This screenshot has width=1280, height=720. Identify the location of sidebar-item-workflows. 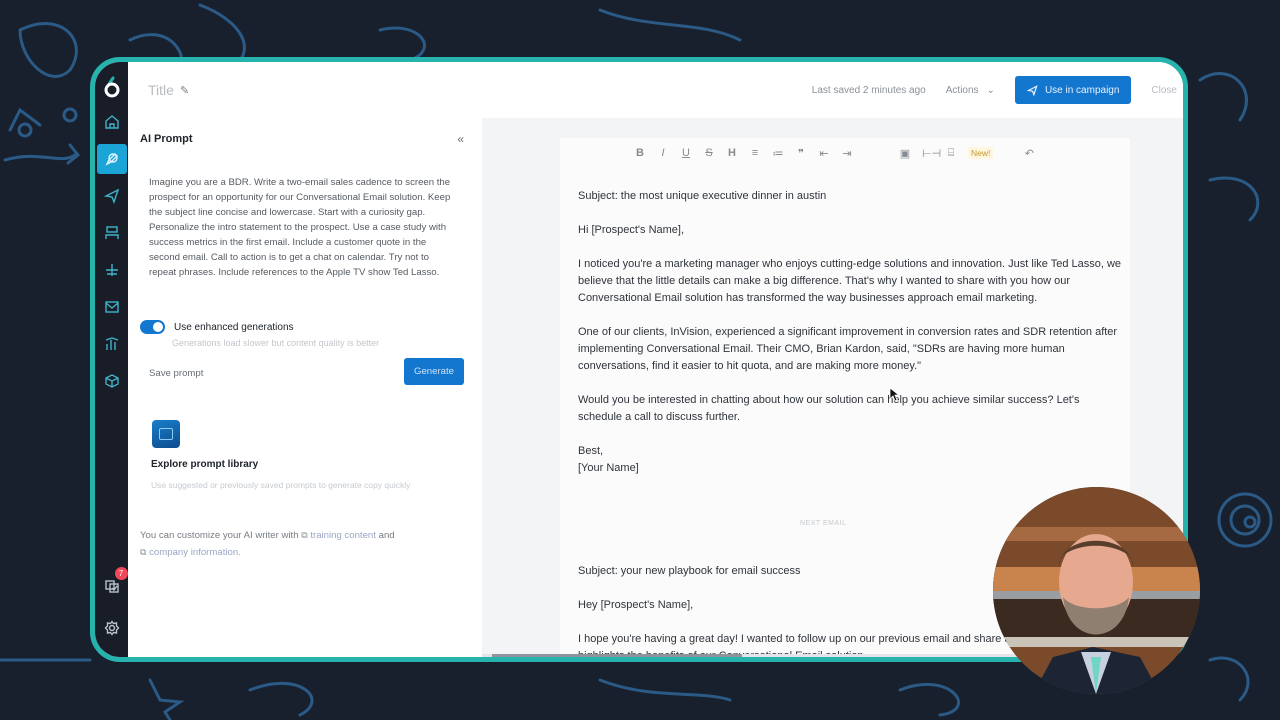
(112, 270).